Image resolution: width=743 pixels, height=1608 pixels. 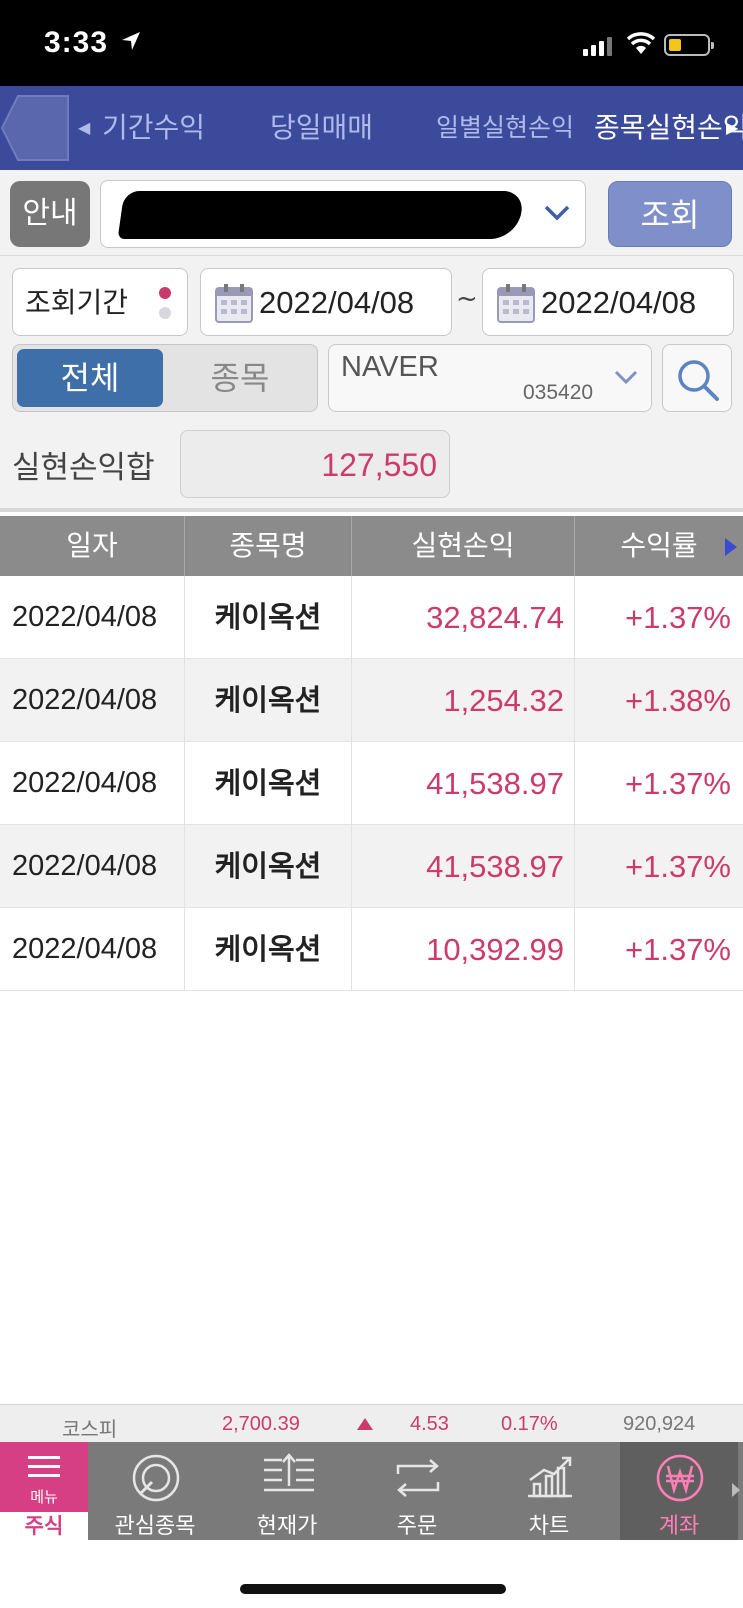 I want to click on segment-stock: 종목, so click(x=240, y=378).